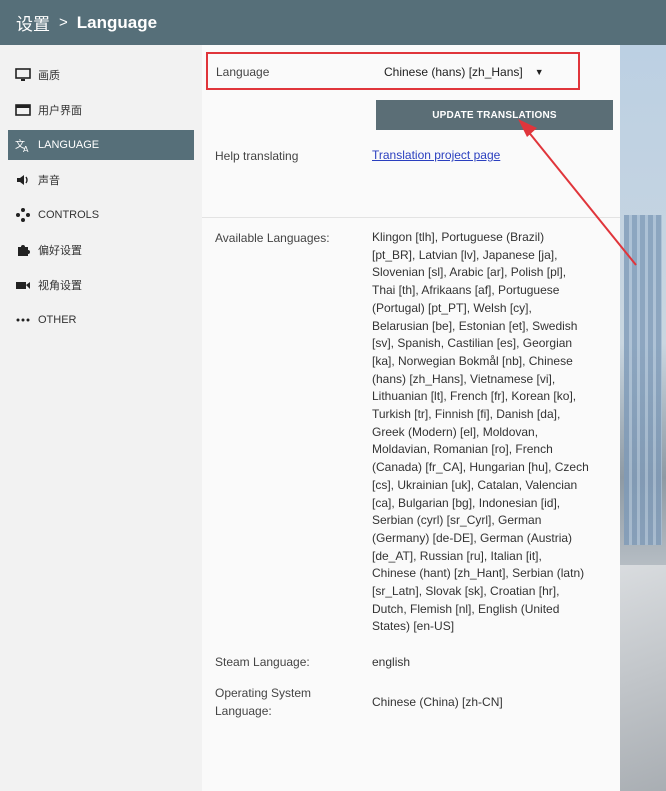 This screenshot has width=666, height=791. I want to click on title-bar: 设置 > Language, so click(333, 22).